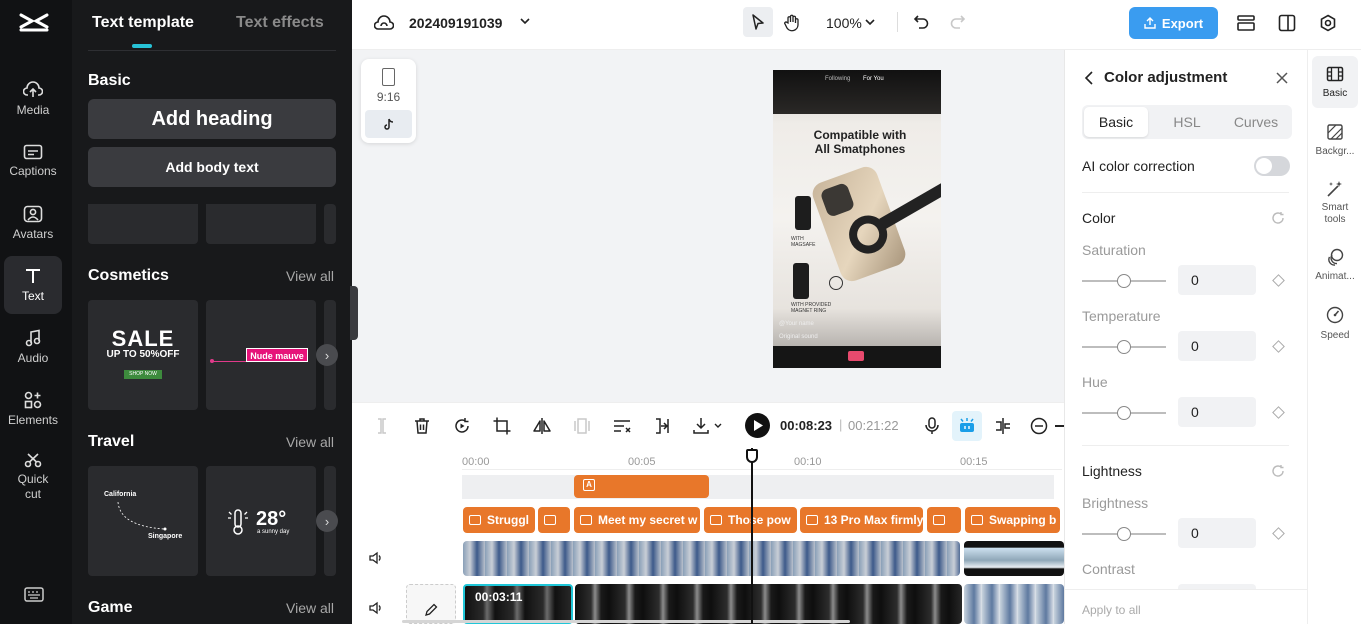  Describe the element at coordinates (431, 604) in the screenshot. I see `cover-button` at that location.